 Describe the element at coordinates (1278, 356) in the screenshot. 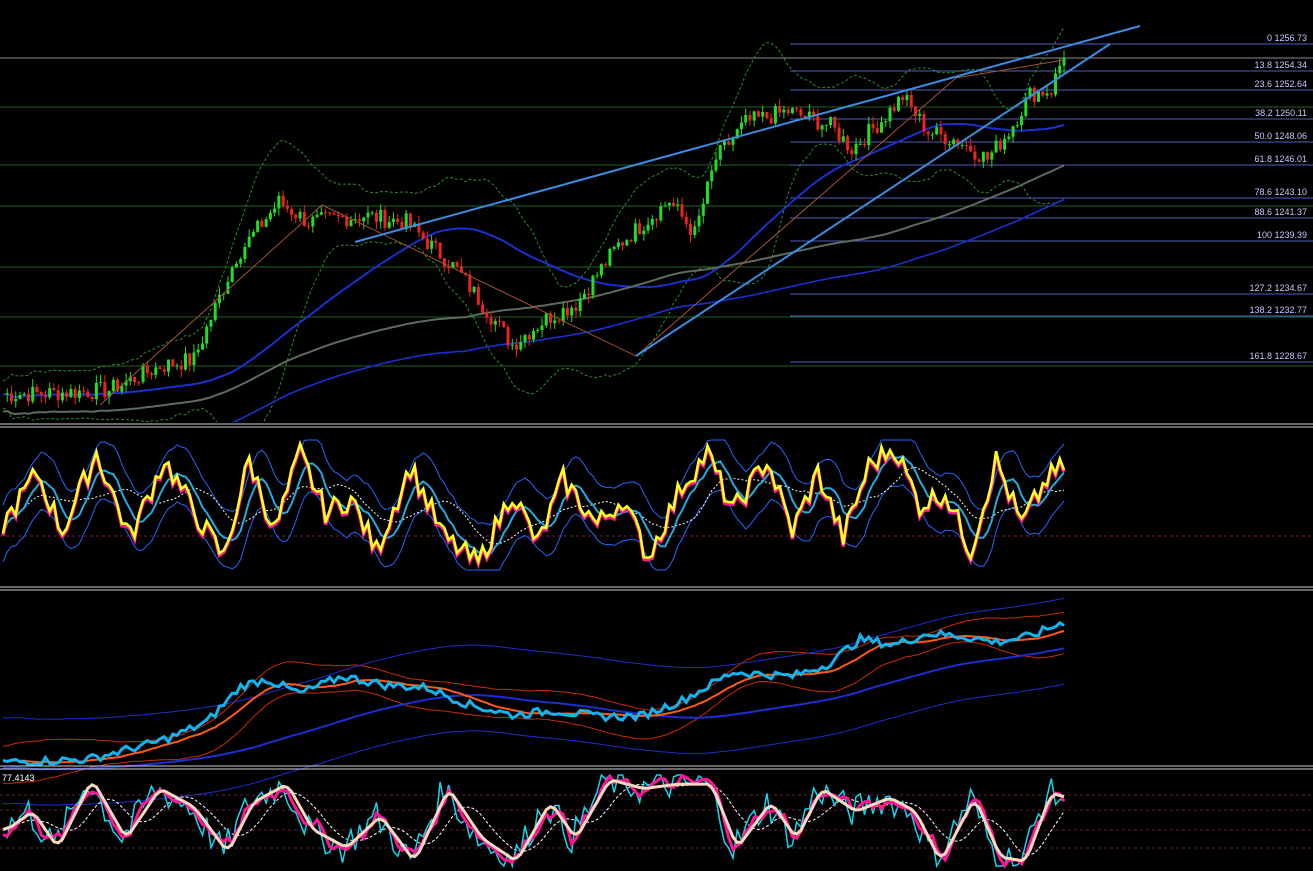

I see `fib-level-label: 161.8 1228.67` at that location.